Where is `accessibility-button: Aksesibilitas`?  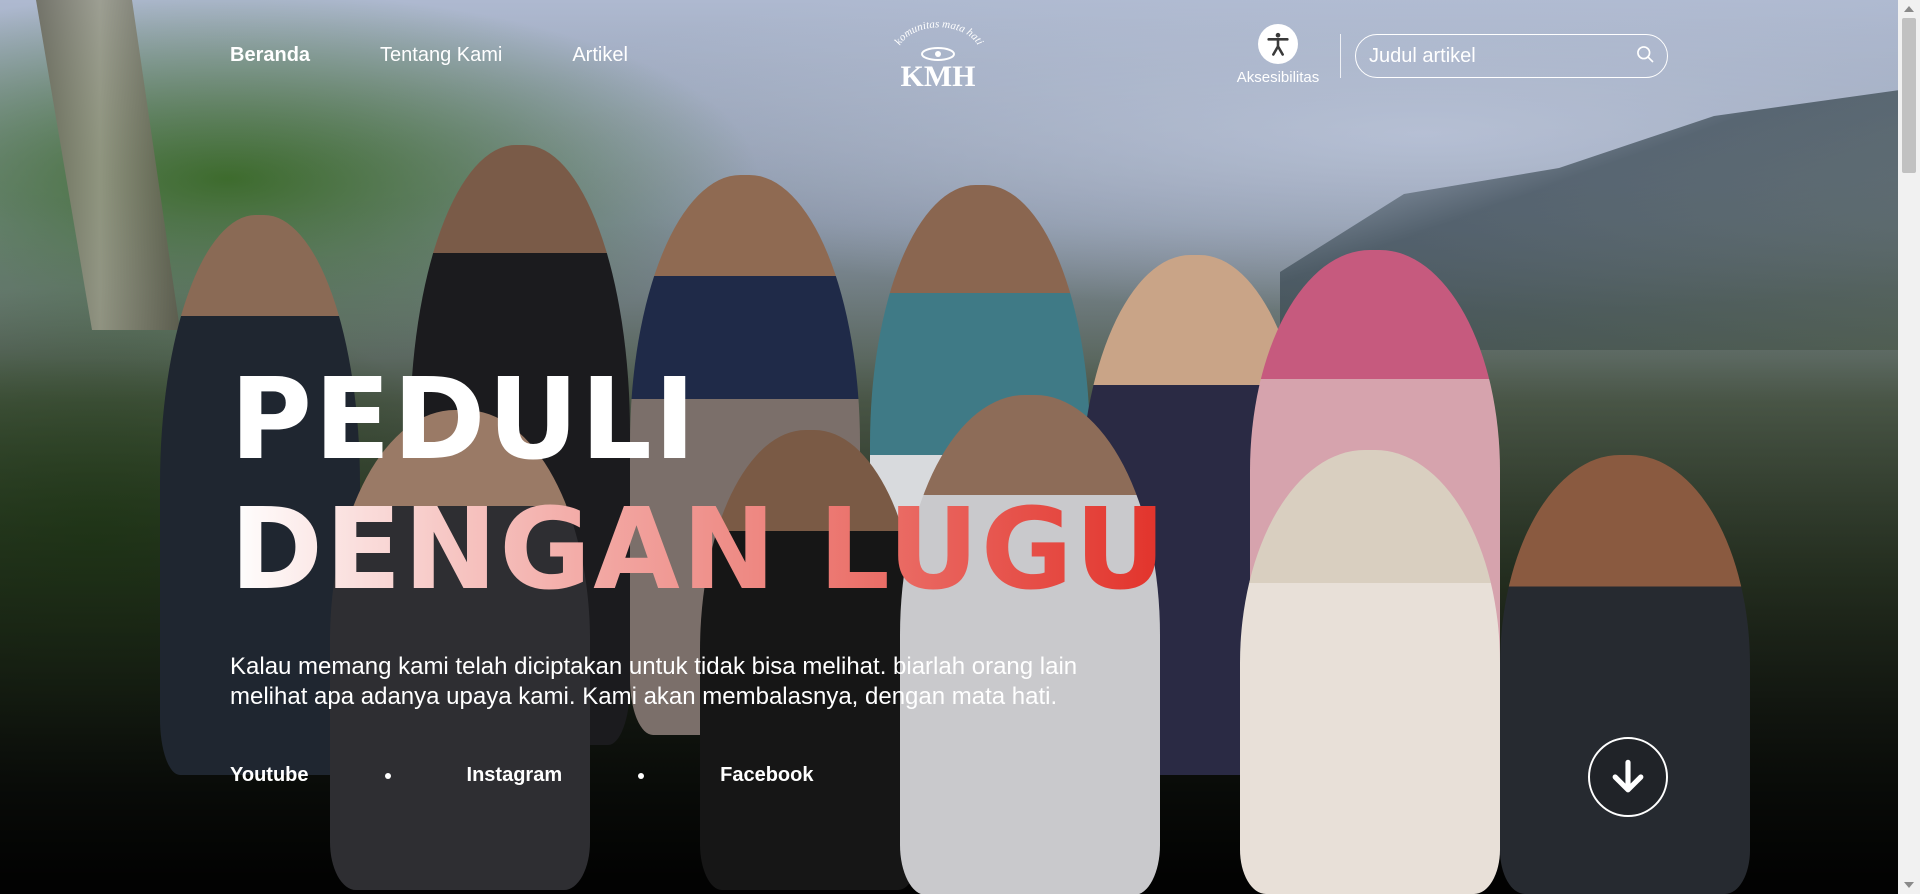 accessibility-button: Aksesibilitas is located at coordinates (1278, 55).